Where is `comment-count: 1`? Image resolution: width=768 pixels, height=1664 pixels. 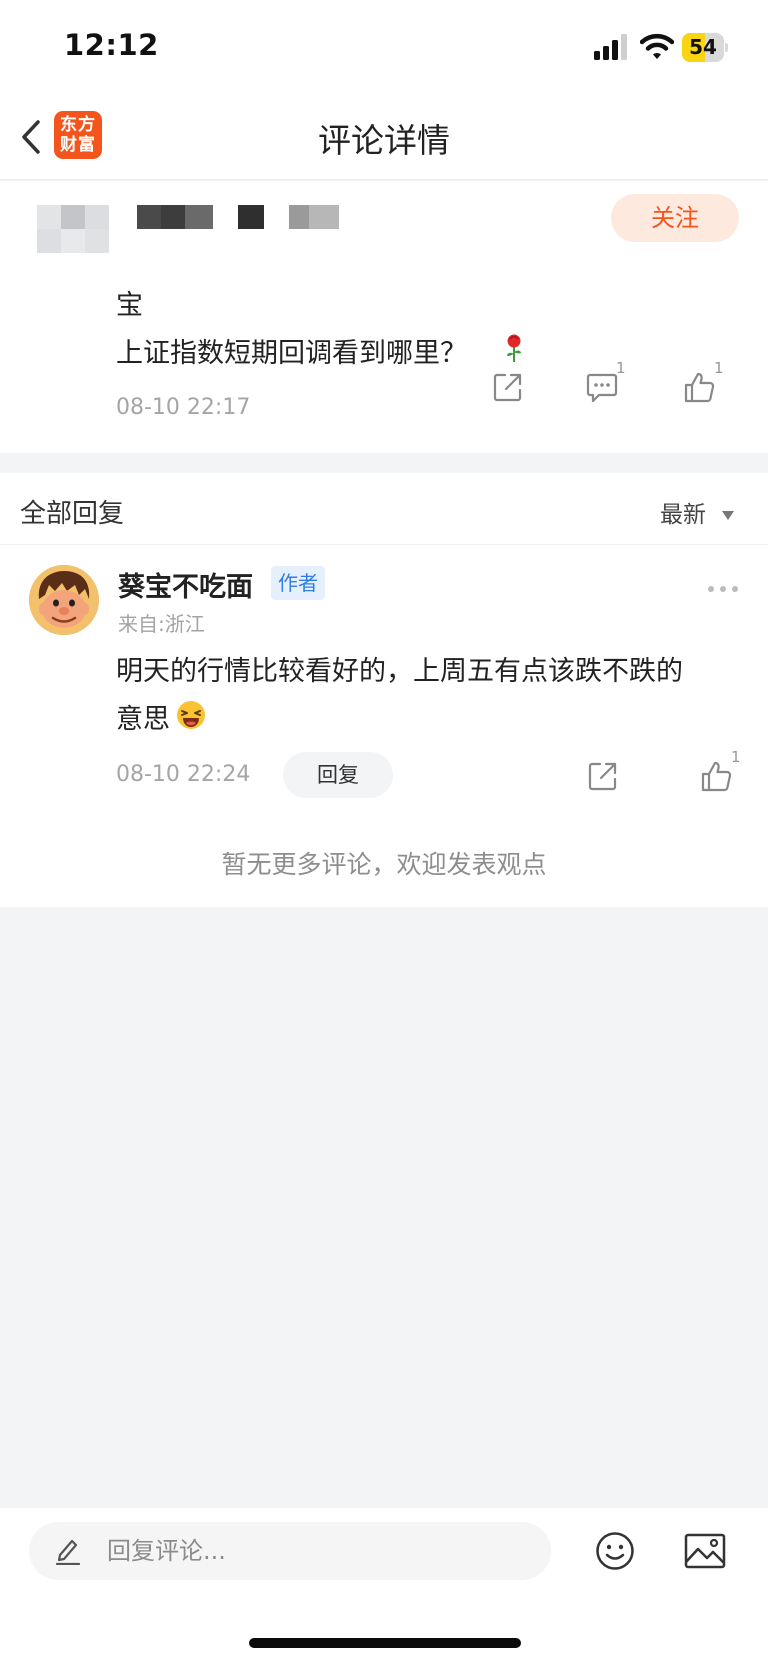 comment-count: 1 is located at coordinates (621, 368).